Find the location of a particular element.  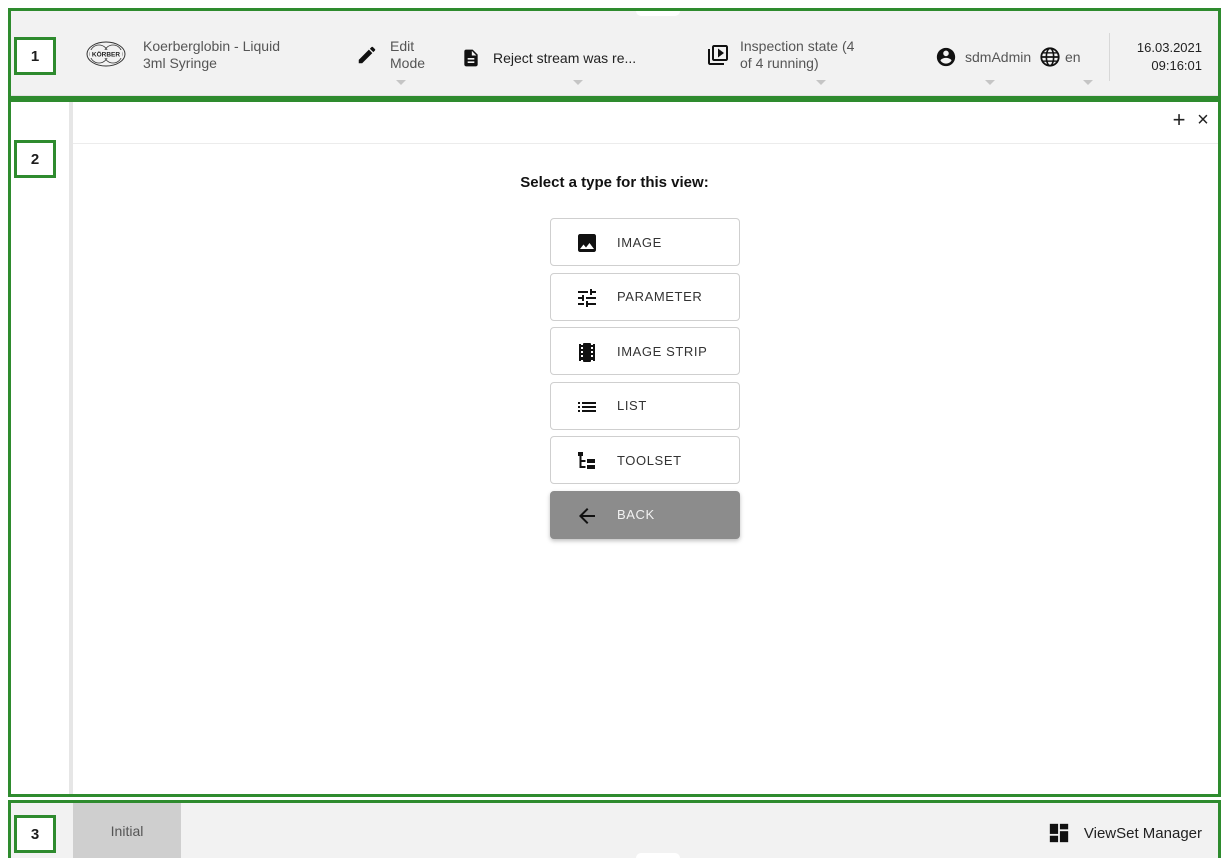

region-label-2: 2 is located at coordinates (35, 159).